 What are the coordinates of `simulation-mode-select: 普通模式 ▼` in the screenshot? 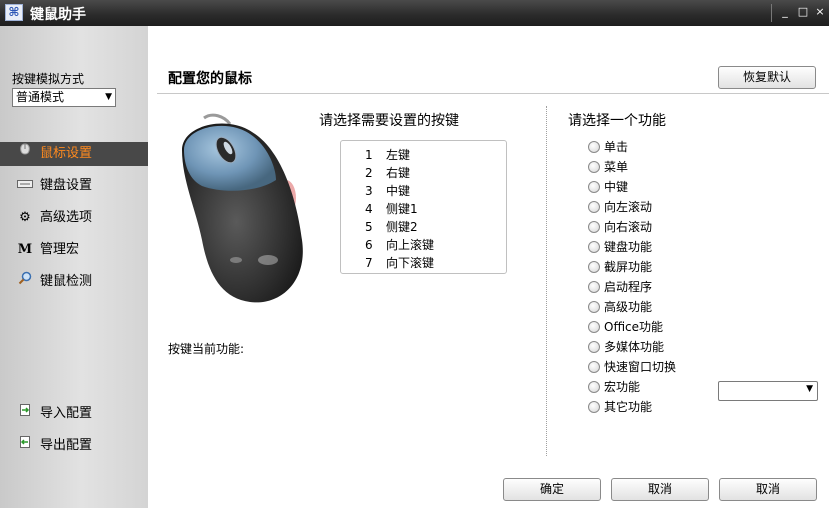 It's located at (64, 97).